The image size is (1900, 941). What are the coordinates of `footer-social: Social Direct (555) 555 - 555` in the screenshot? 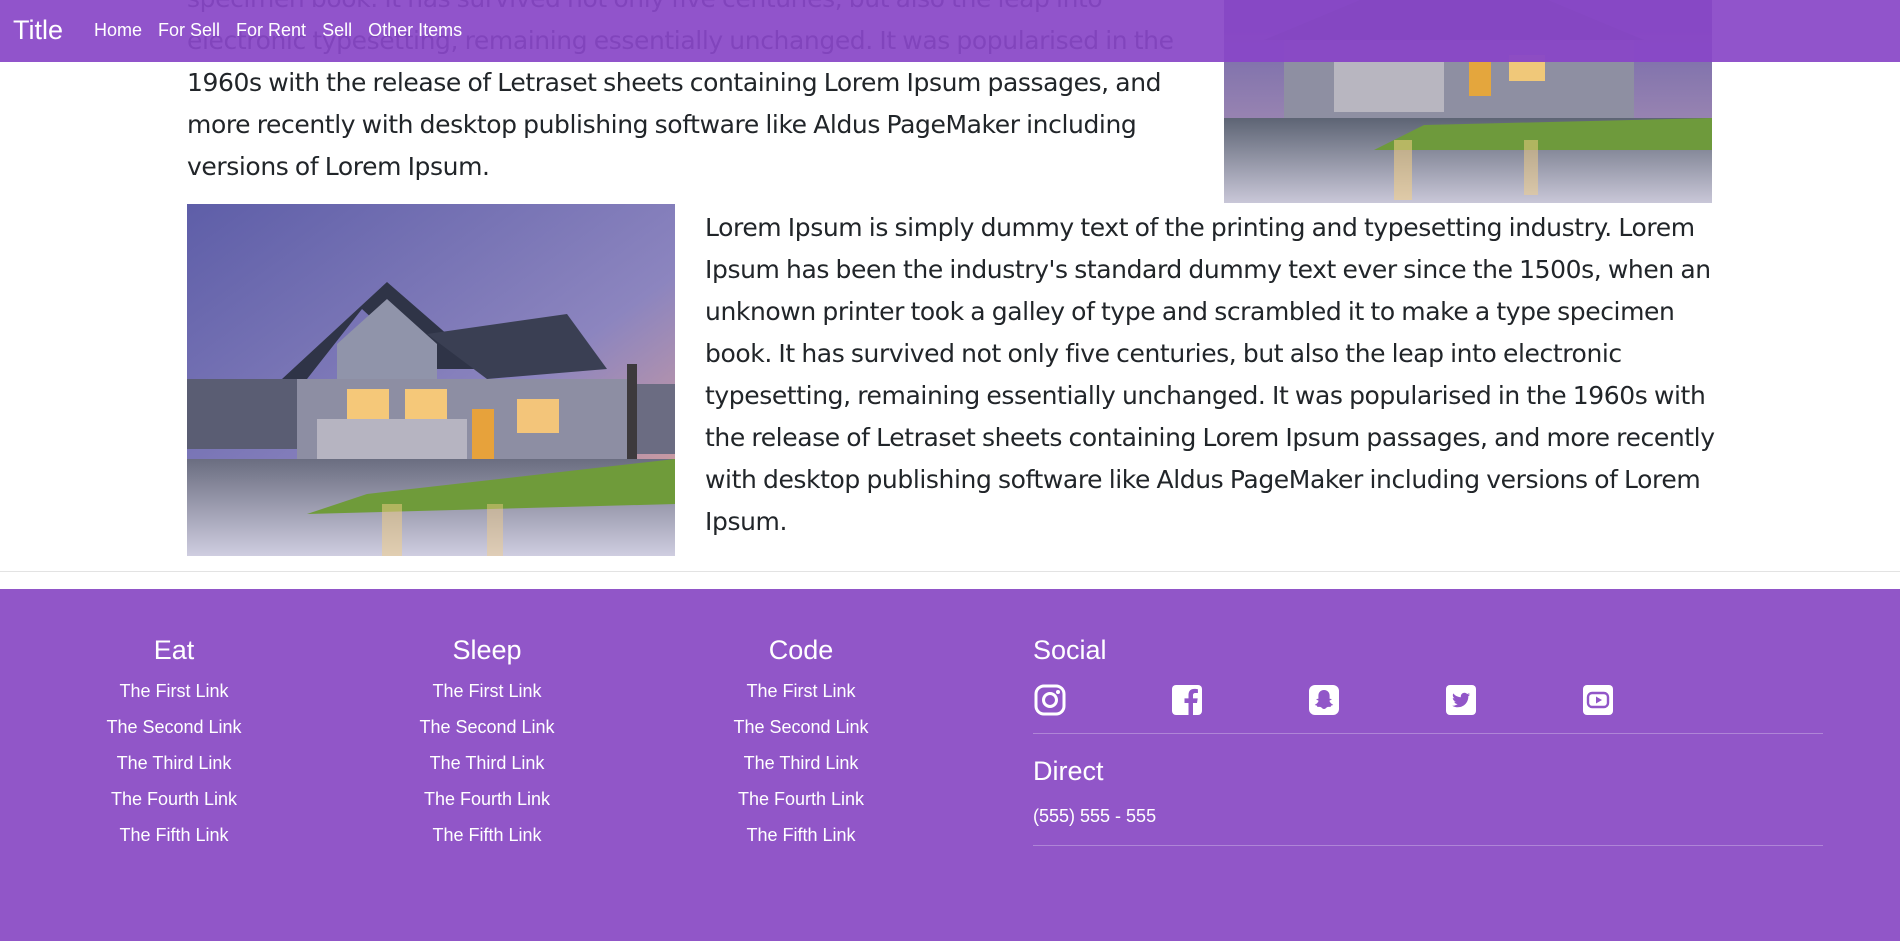 It's located at (1428, 739).